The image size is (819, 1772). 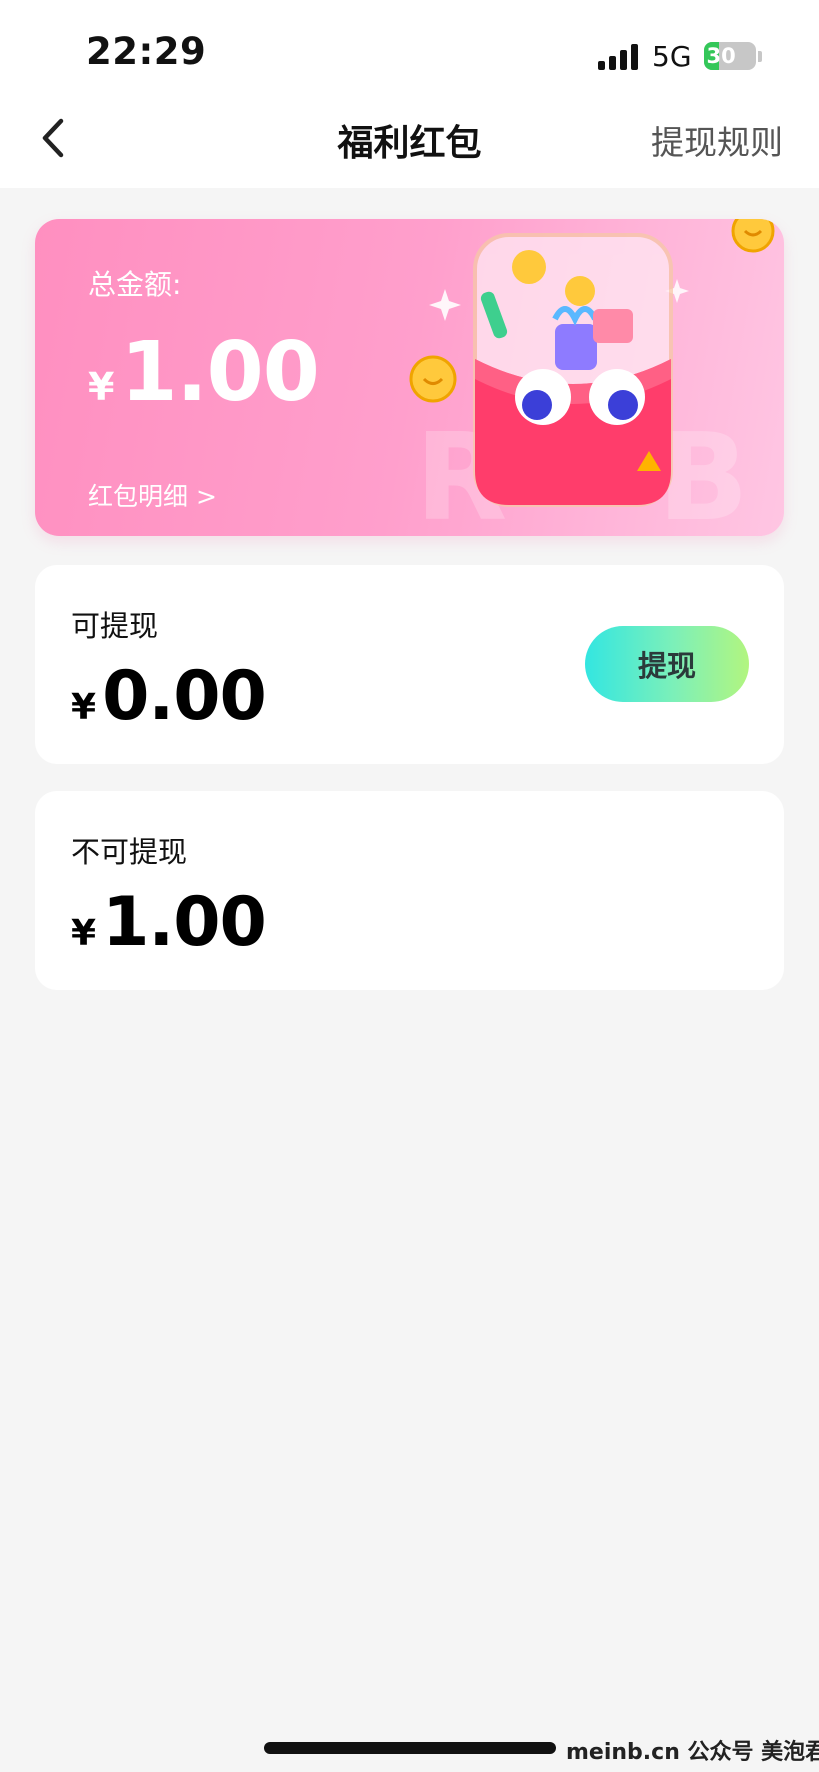 I want to click on withdrawable-label: 可提现, so click(x=115, y=626).